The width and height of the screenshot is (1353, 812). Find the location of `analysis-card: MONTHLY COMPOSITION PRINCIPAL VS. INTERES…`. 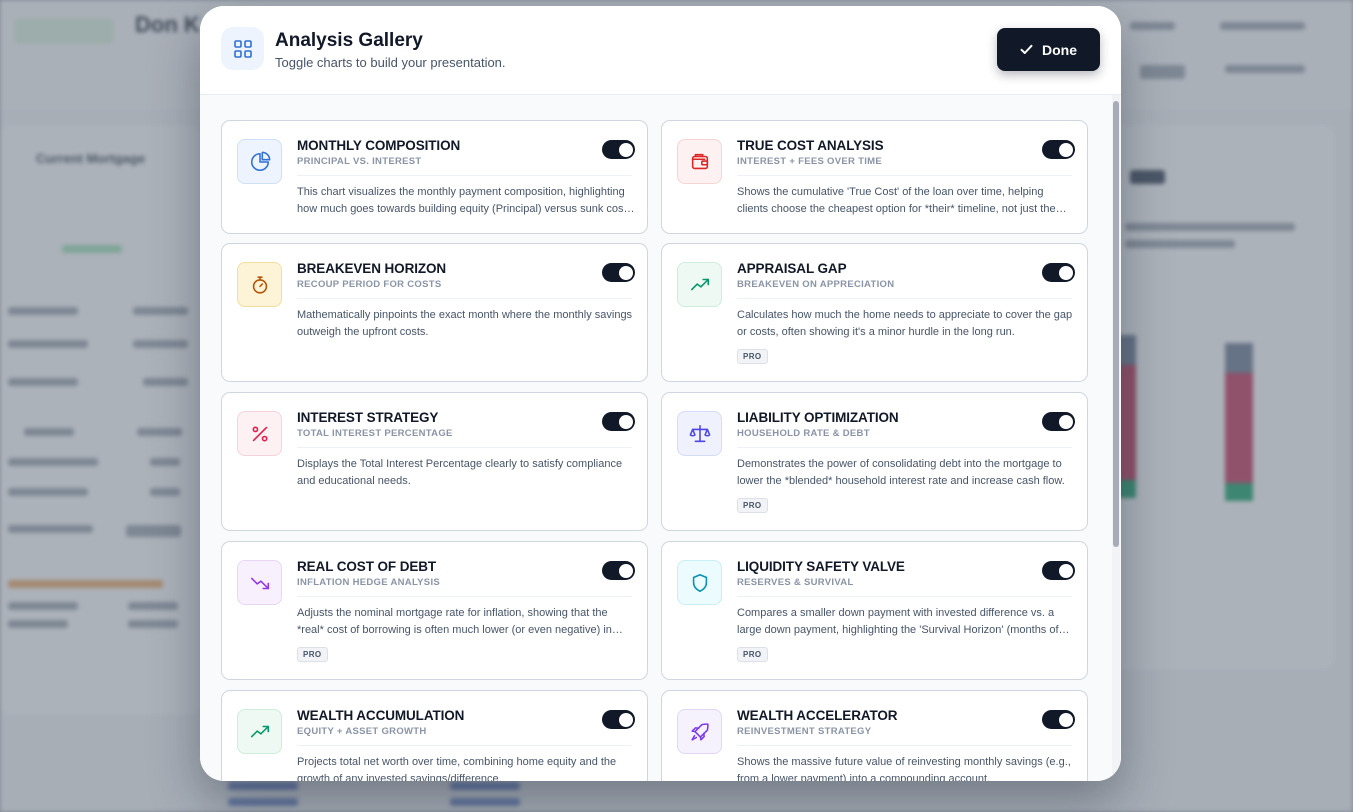

analysis-card: MONTHLY COMPOSITION PRINCIPAL VS. INTERES… is located at coordinates (434, 177).